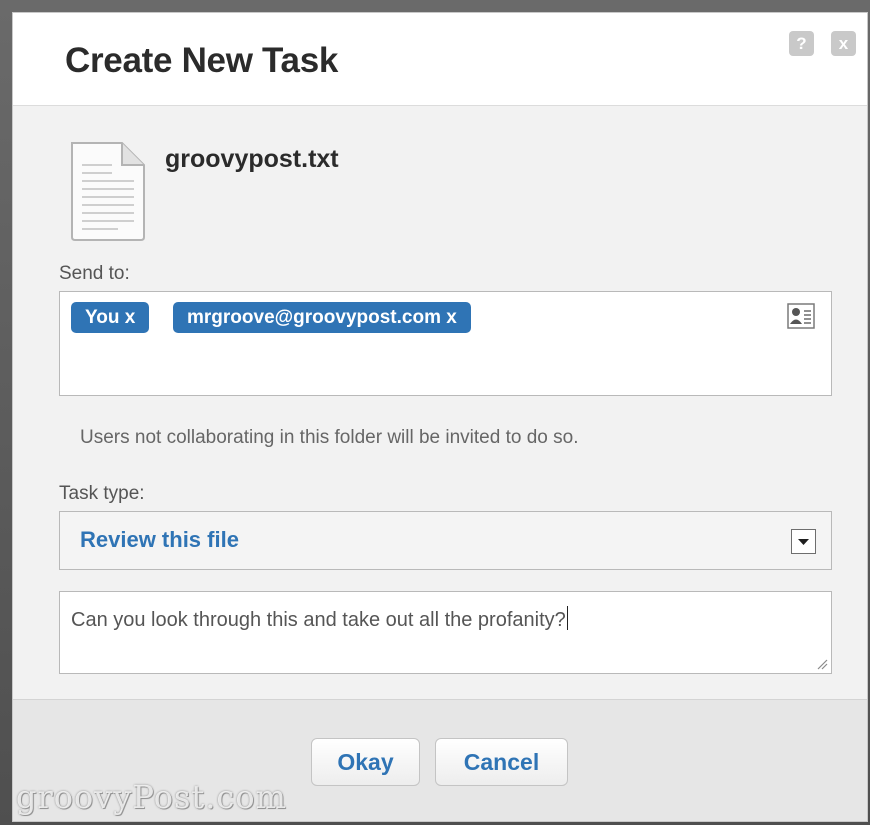 Image resolution: width=870 pixels, height=825 pixels. What do you see at coordinates (110, 317) in the screenshot?
I see `recipient-chip-you: You x` at bounding box center [110, 317].